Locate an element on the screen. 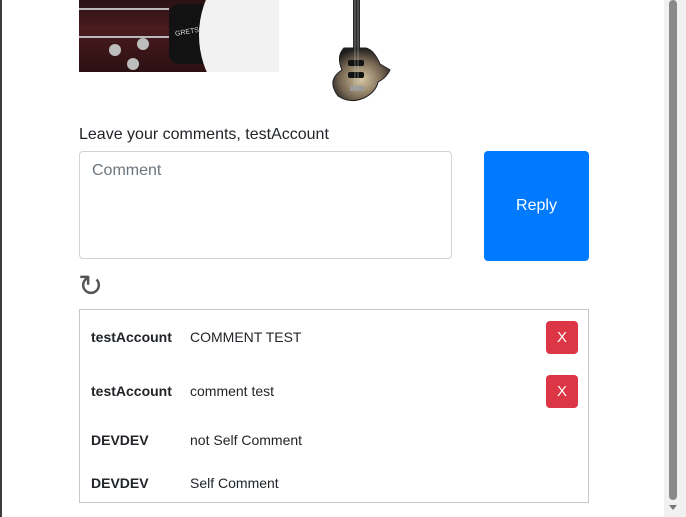 The height and width of the screenshot is (517, 686). current-username: testAccount is located at coordinates (287, 134).